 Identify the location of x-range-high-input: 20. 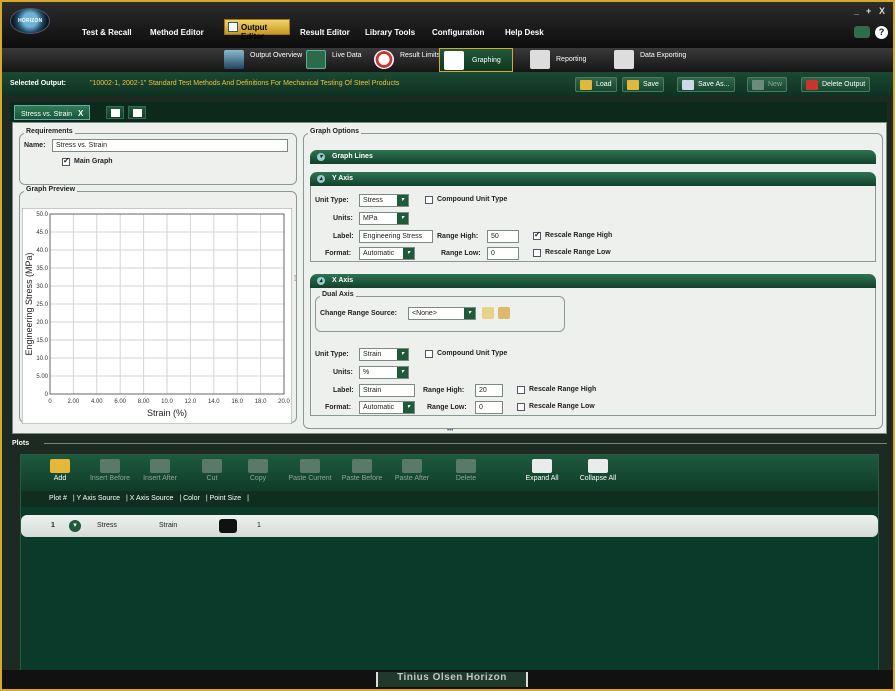
(489, 390).